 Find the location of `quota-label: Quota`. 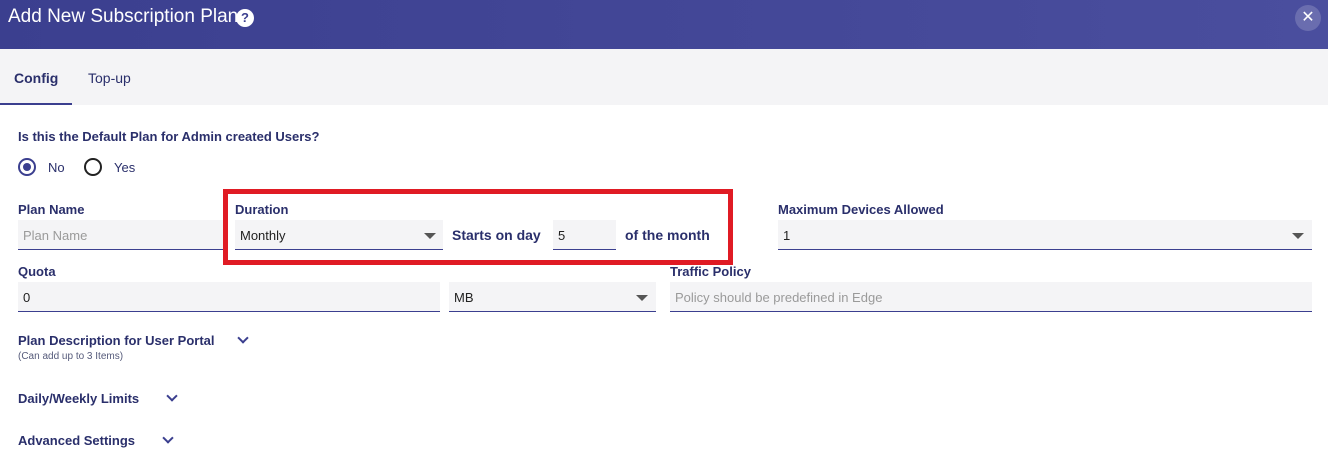

quota-label: Quota is located at coordinates (37, 271).